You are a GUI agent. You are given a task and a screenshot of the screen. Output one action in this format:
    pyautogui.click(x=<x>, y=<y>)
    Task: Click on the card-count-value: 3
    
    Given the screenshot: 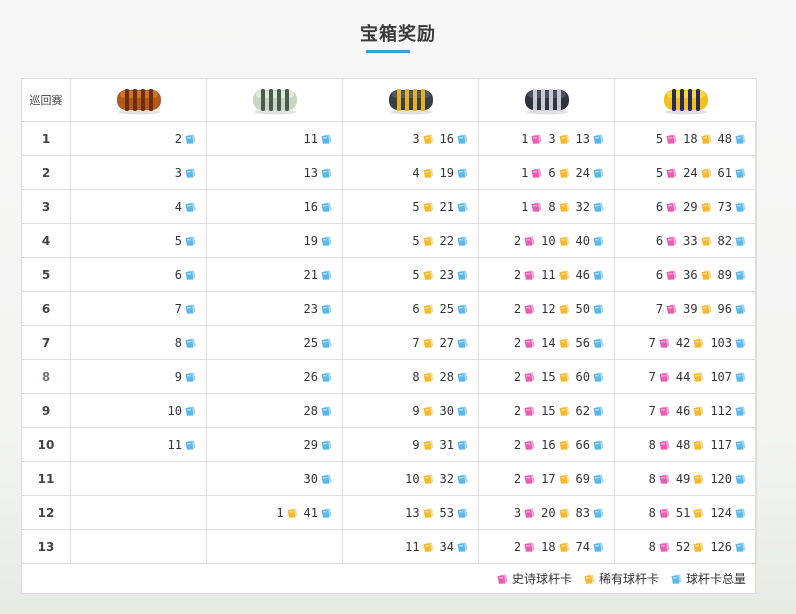 What is the action you would take?
    pyautogui.click(x=552, y=138)
    